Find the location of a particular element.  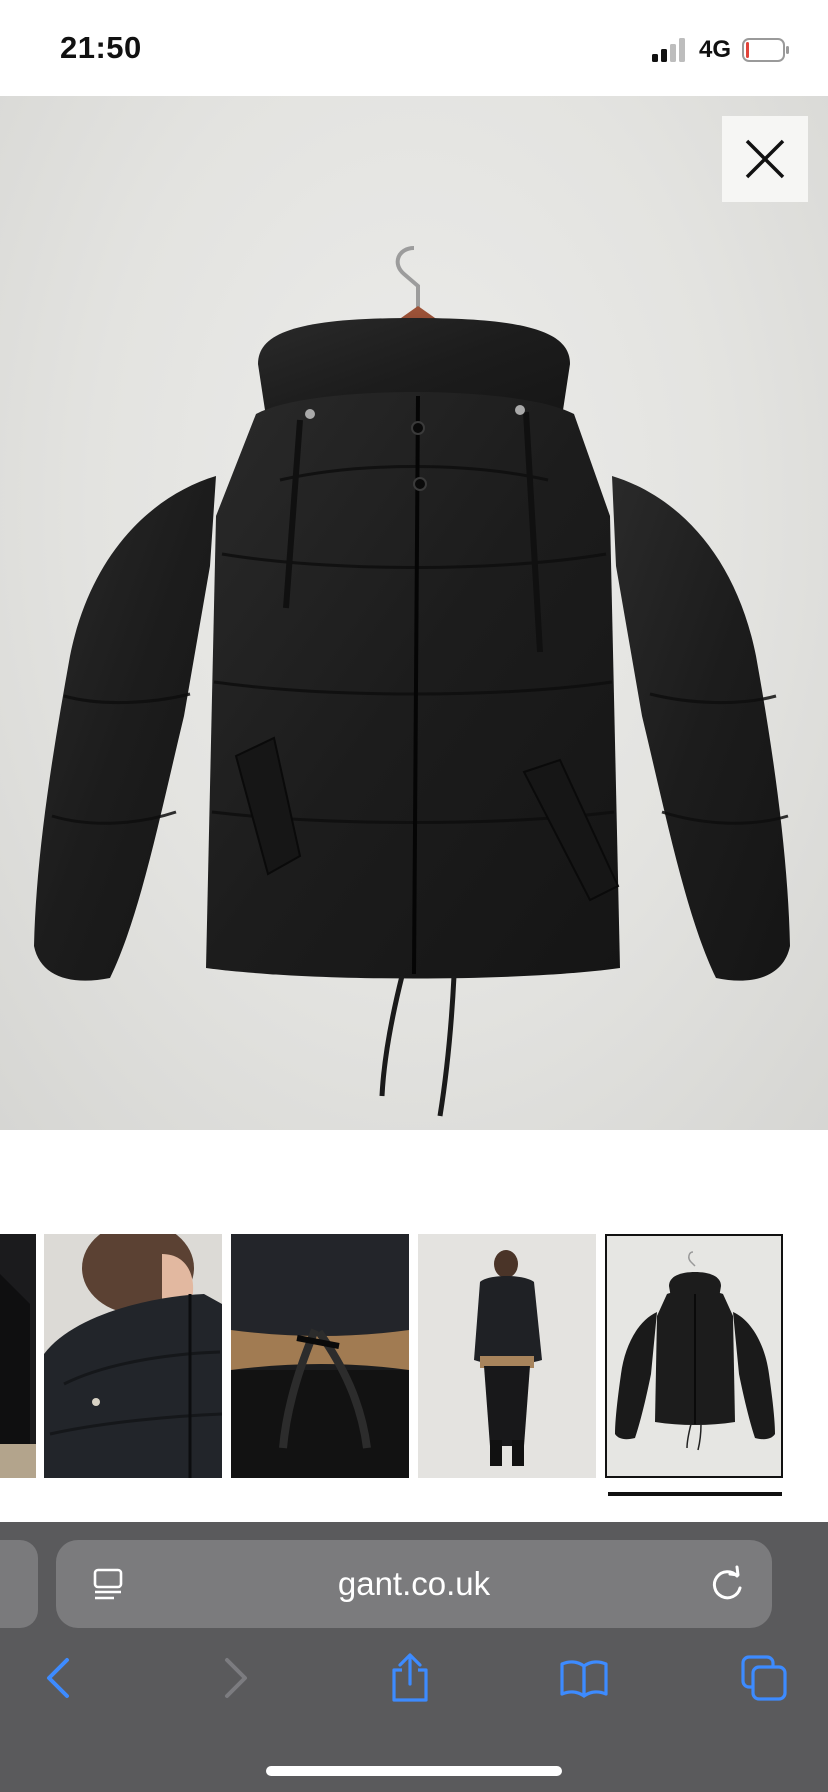

close-button is located at coordinates (765, 159).